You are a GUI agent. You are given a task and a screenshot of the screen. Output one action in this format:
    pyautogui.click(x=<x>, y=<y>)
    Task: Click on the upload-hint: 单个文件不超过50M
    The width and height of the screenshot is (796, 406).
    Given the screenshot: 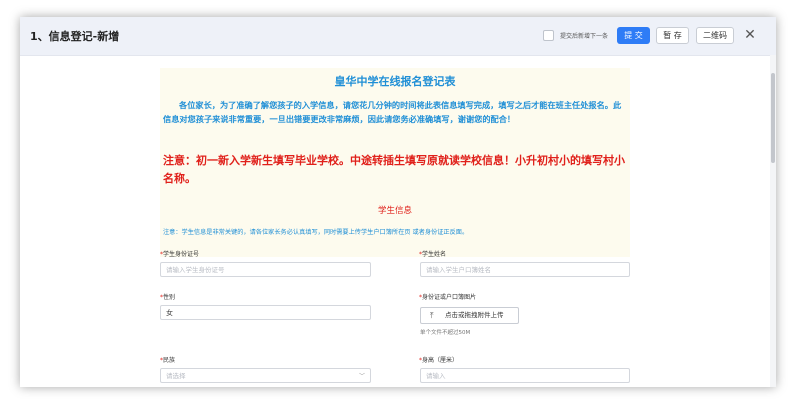 What is the action you would take?
    pyautogui.click(x=445, y=333)
    